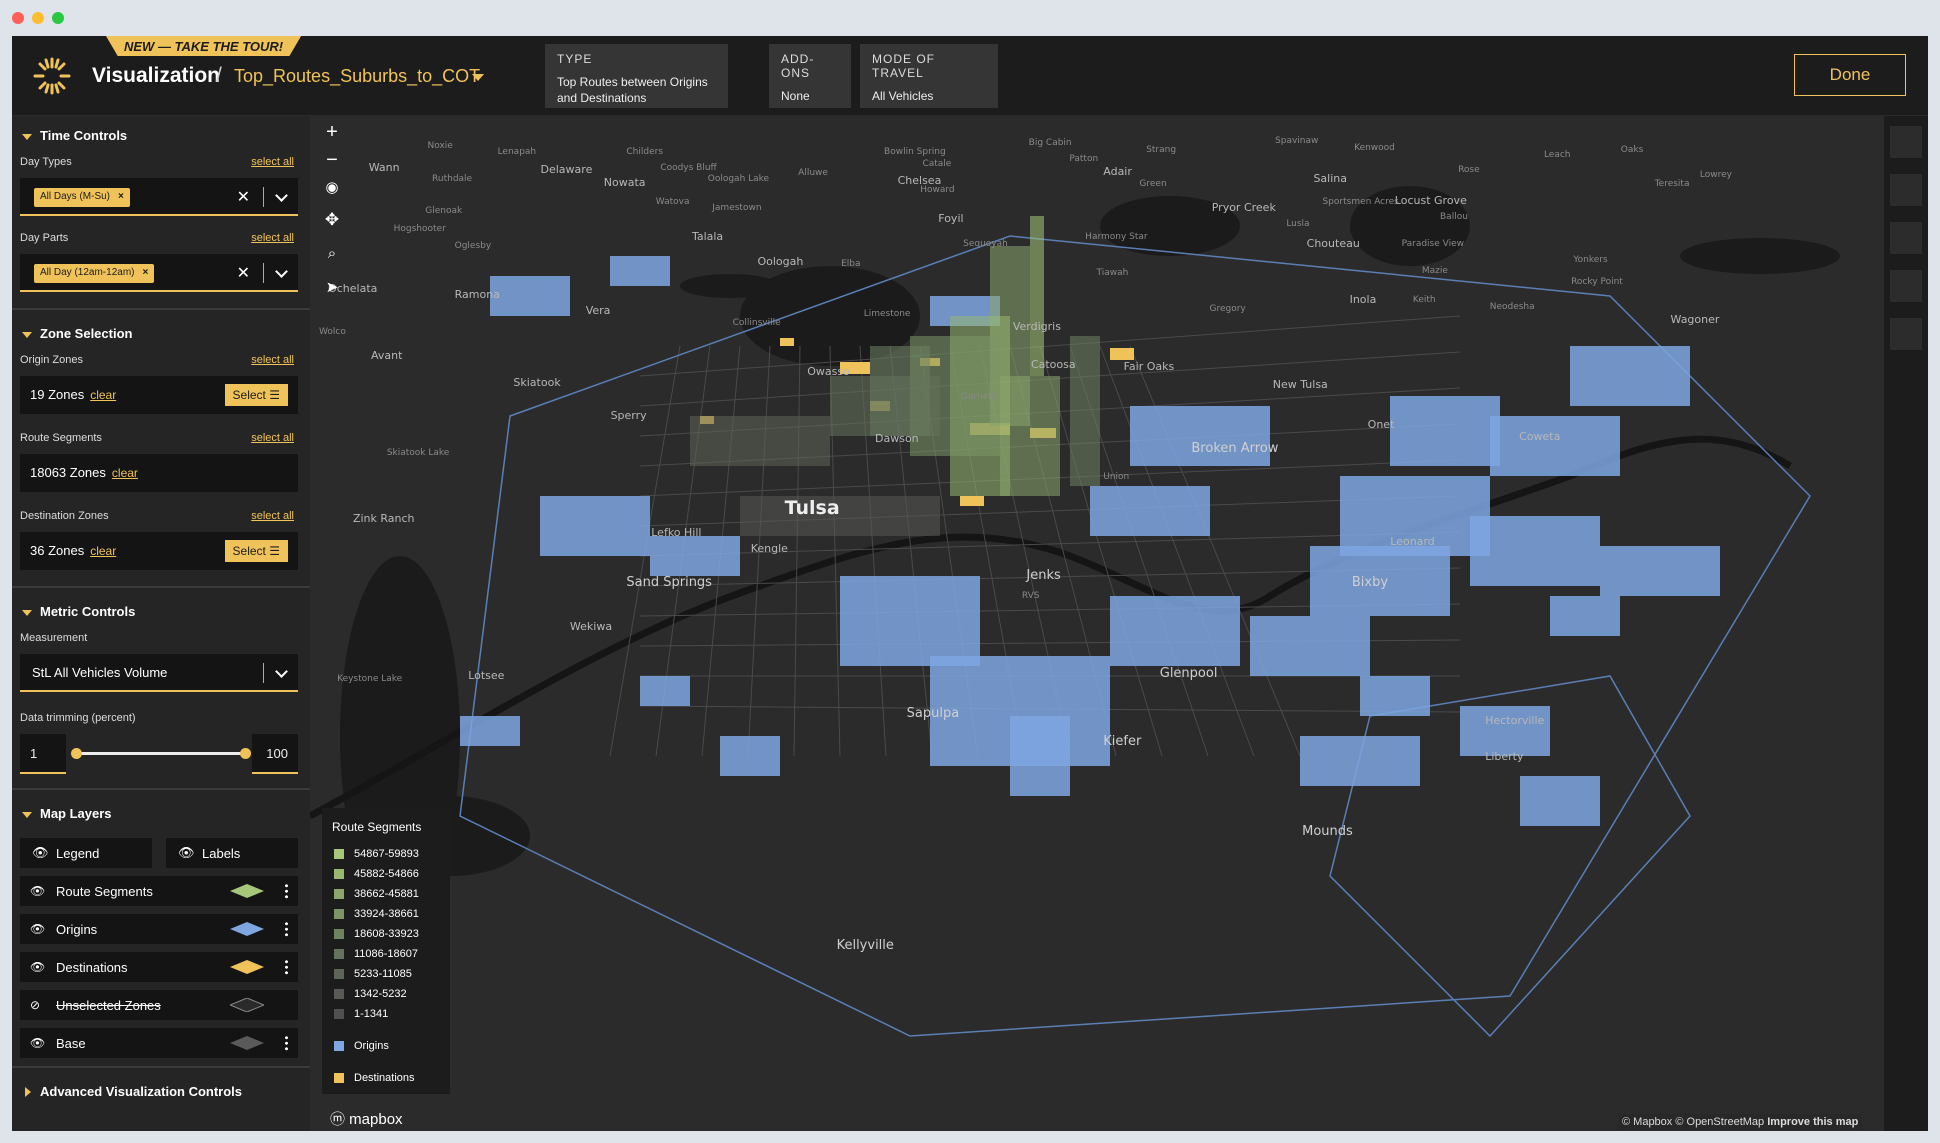  What do you see at coordinates (256, 551) in the screenshot?
I see `destination-zones-select-button: Select ☰` at bounding box center [256, 551].